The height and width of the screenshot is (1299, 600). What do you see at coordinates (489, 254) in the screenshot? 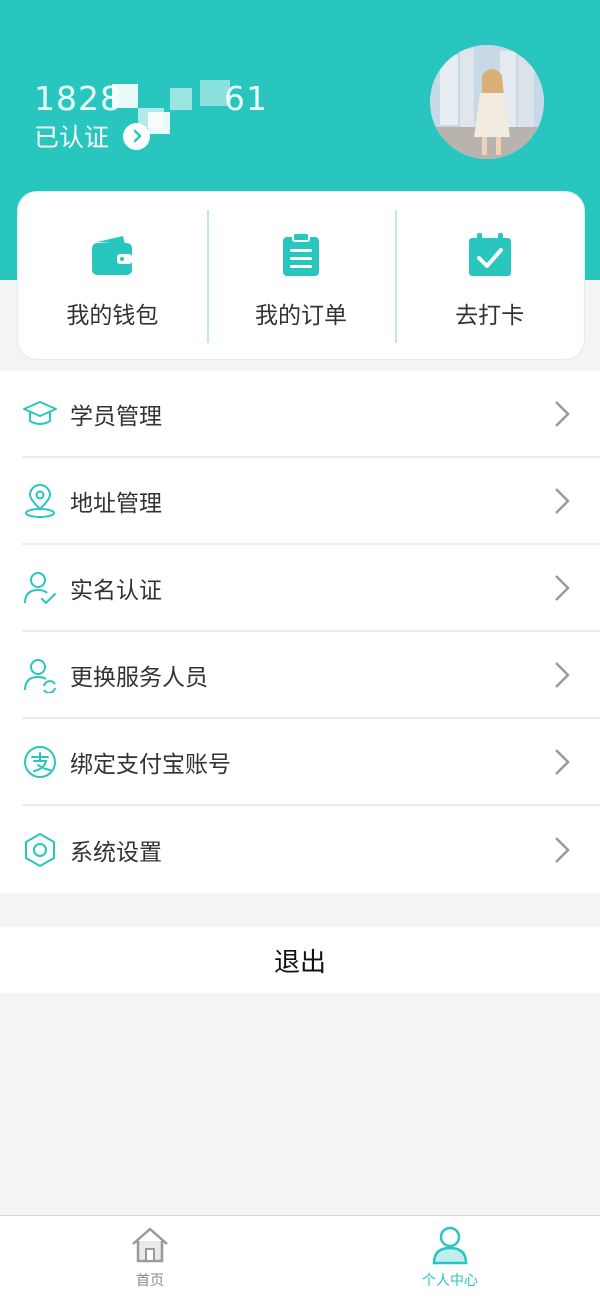
I see `calendar-check-icon` at bounding box center [489, 254].